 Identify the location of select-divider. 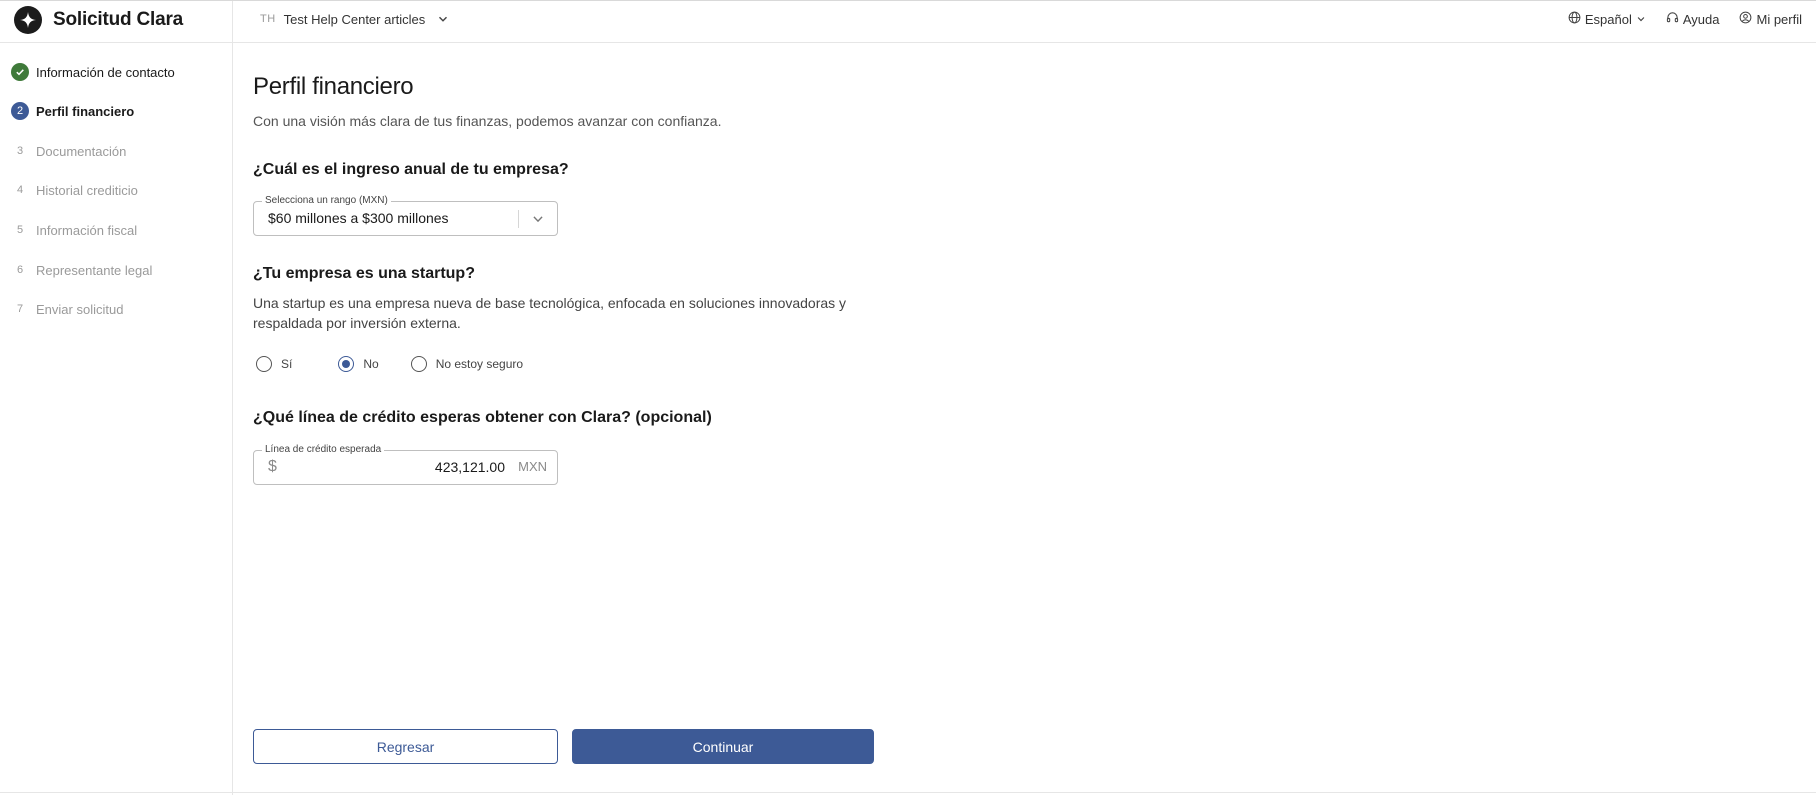
(518, 219).